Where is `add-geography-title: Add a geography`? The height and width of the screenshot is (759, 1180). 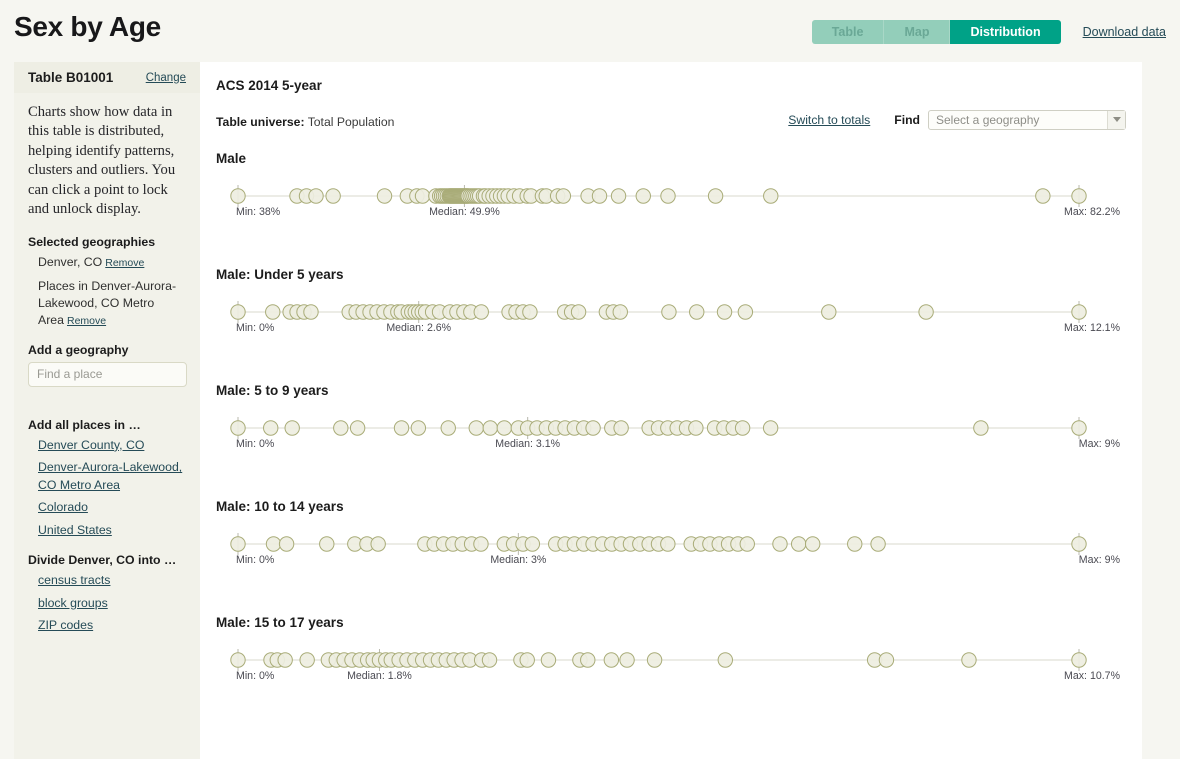
add-geography-title: Add a geography is located at coordinates (78, 349).